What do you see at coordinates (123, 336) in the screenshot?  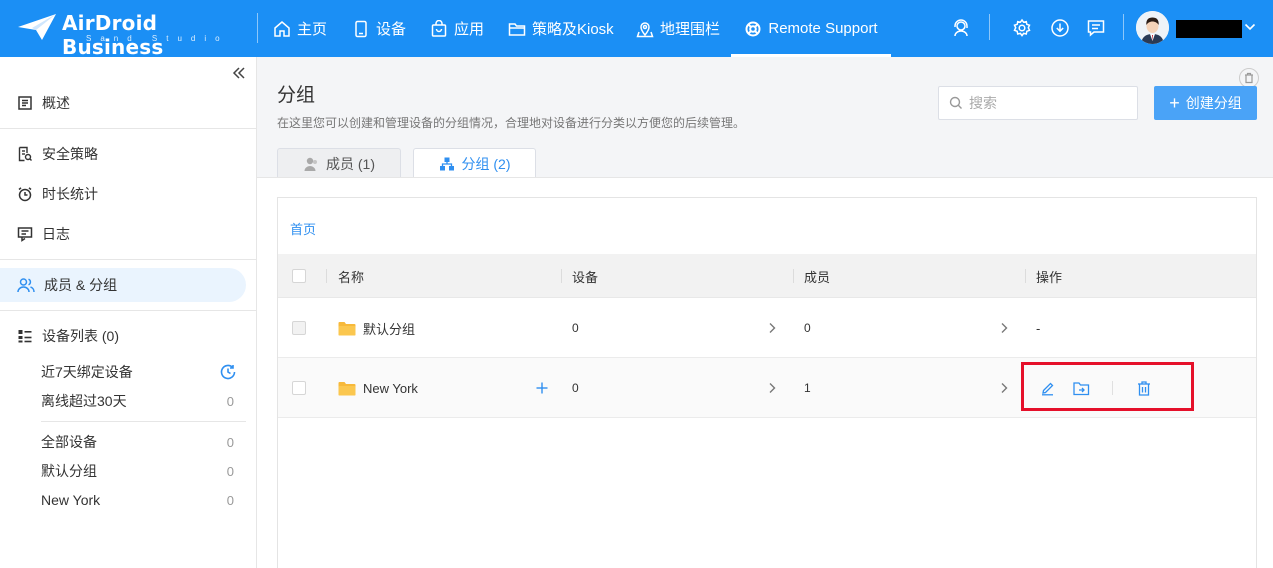 I see `sidebar-item-device-list: 设备列表 (0)` at bounding box center [123, 336].